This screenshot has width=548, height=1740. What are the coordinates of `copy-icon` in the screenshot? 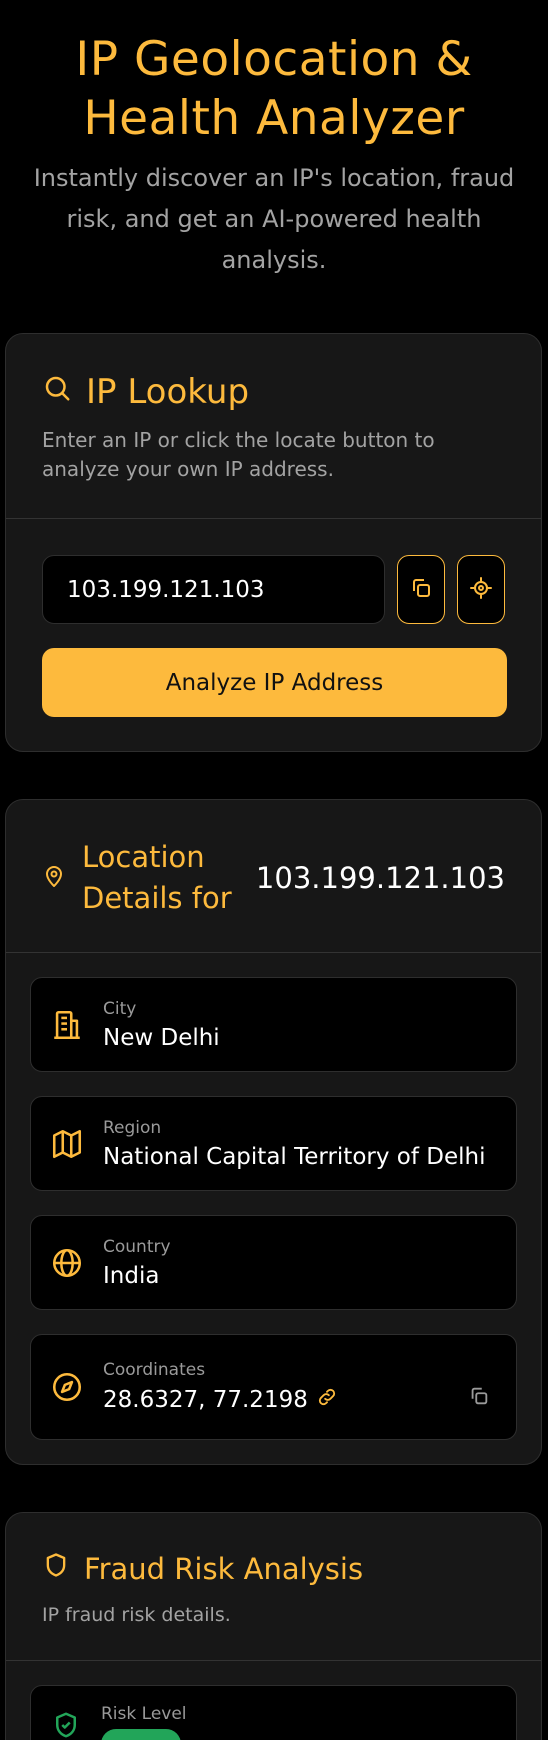 It's located at (421, 590).